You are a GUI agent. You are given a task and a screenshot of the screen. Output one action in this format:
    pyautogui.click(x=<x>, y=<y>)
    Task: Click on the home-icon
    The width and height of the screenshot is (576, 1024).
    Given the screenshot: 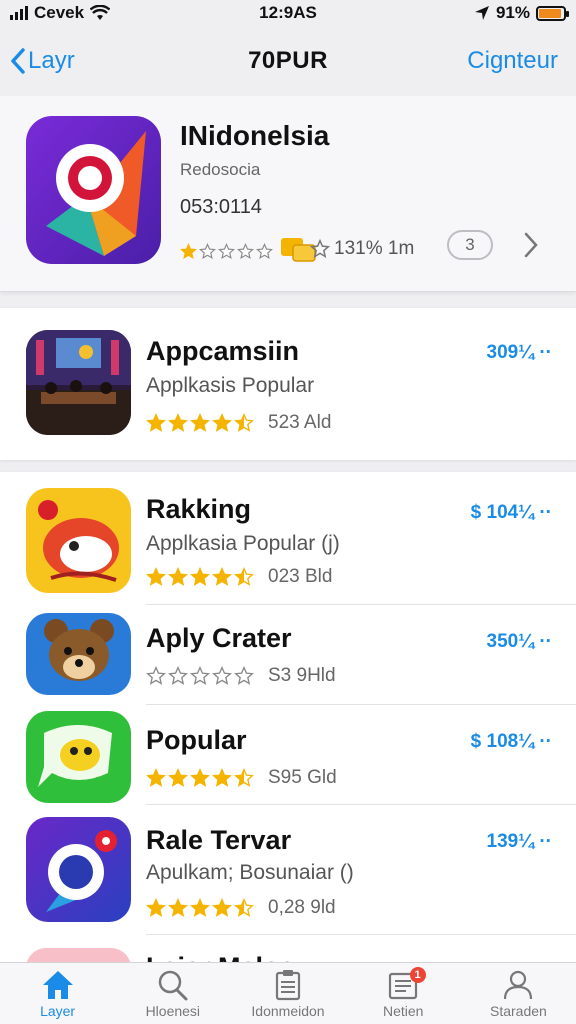 What is the action you would take?
    pyautogui.click(x=57, y=985)
    